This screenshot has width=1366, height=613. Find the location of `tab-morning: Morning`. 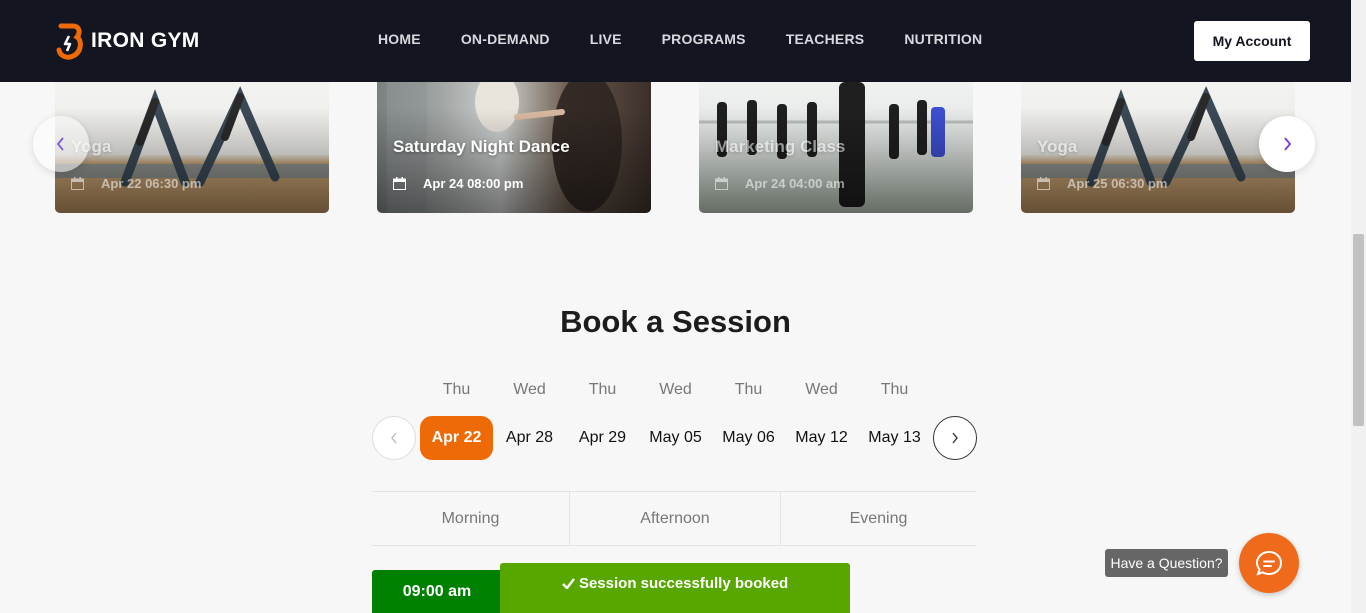

tab-morning: Morning is located at coordinates (471, 518).